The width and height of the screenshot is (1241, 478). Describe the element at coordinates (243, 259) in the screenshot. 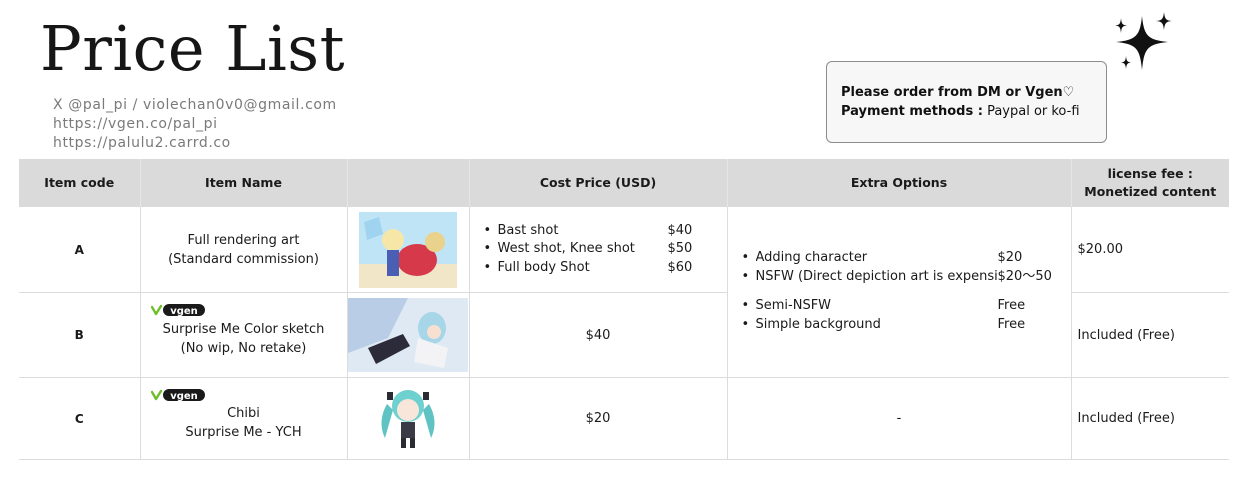

I see `item-name-line2: (Standard commission)` at that location.